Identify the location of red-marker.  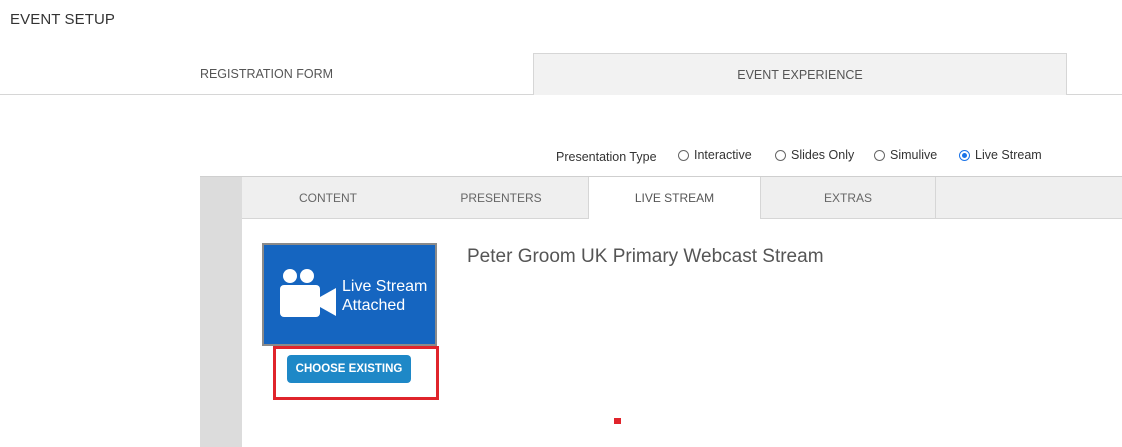
(617, 421).